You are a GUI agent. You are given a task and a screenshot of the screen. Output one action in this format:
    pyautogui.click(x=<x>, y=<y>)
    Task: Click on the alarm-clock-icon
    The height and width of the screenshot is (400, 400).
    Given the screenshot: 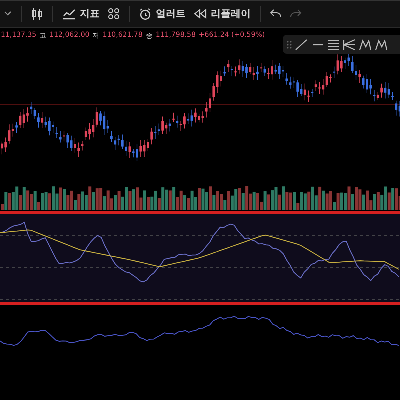 What is the action you would take?
    pyautogui.click(x=145, y=14)
    